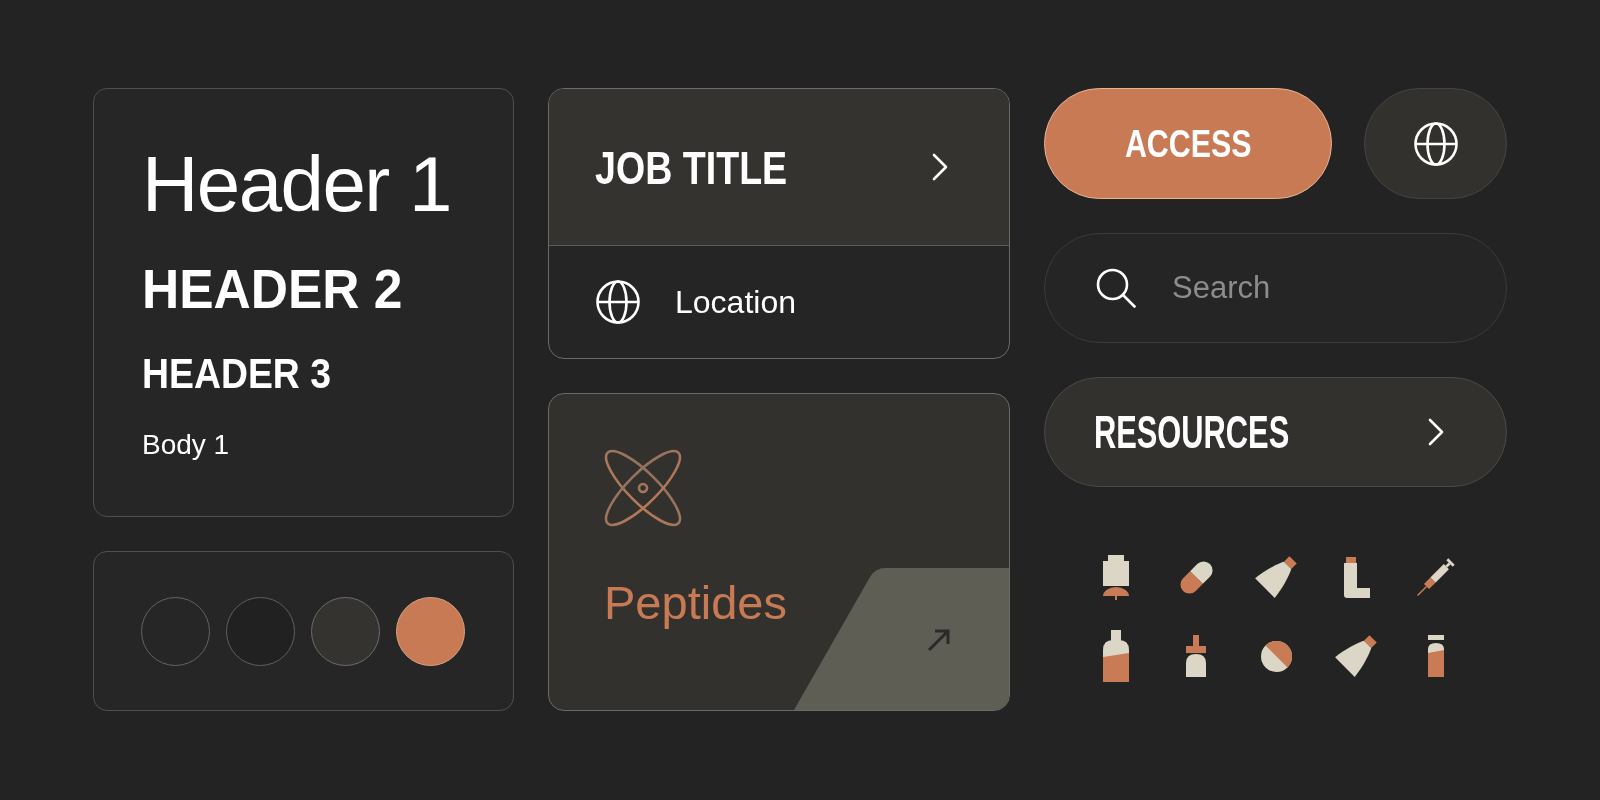  Describe the element at coordinates (1116, 288) in the screenshot. I see `search-icon` at that location.